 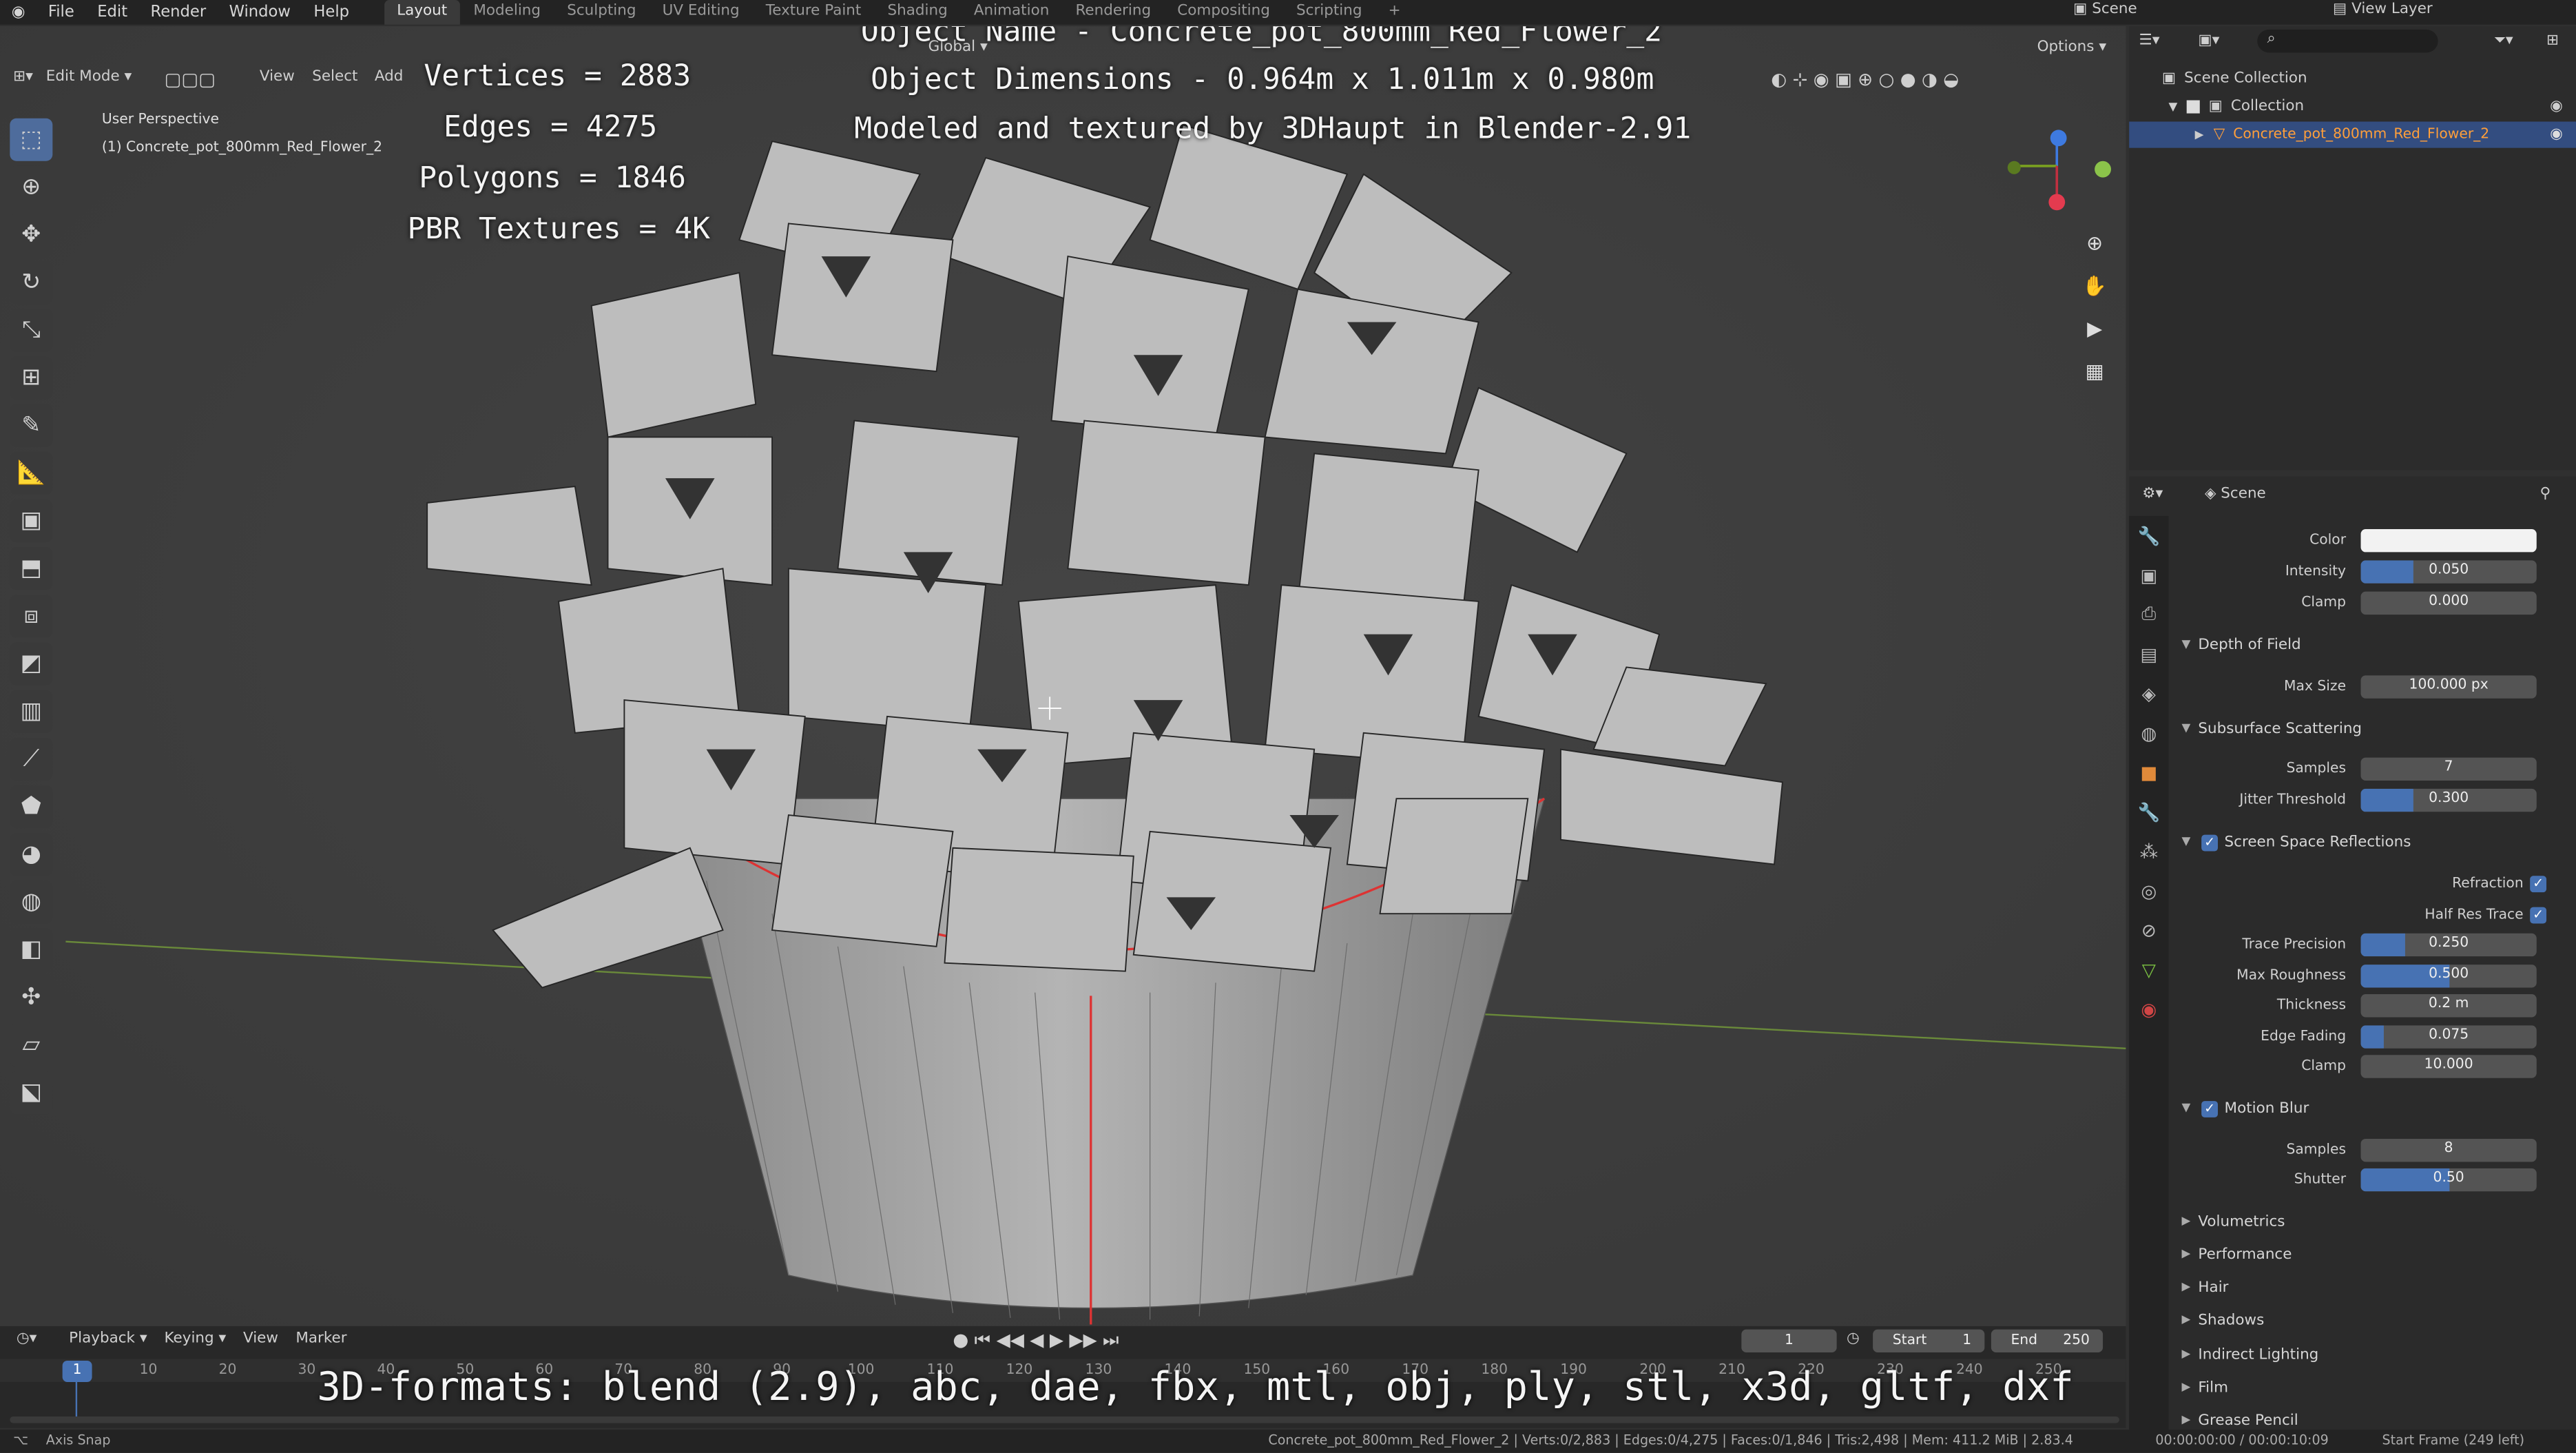 I want to click on object-tab-icon: ■, so click(x=2148, y=772).